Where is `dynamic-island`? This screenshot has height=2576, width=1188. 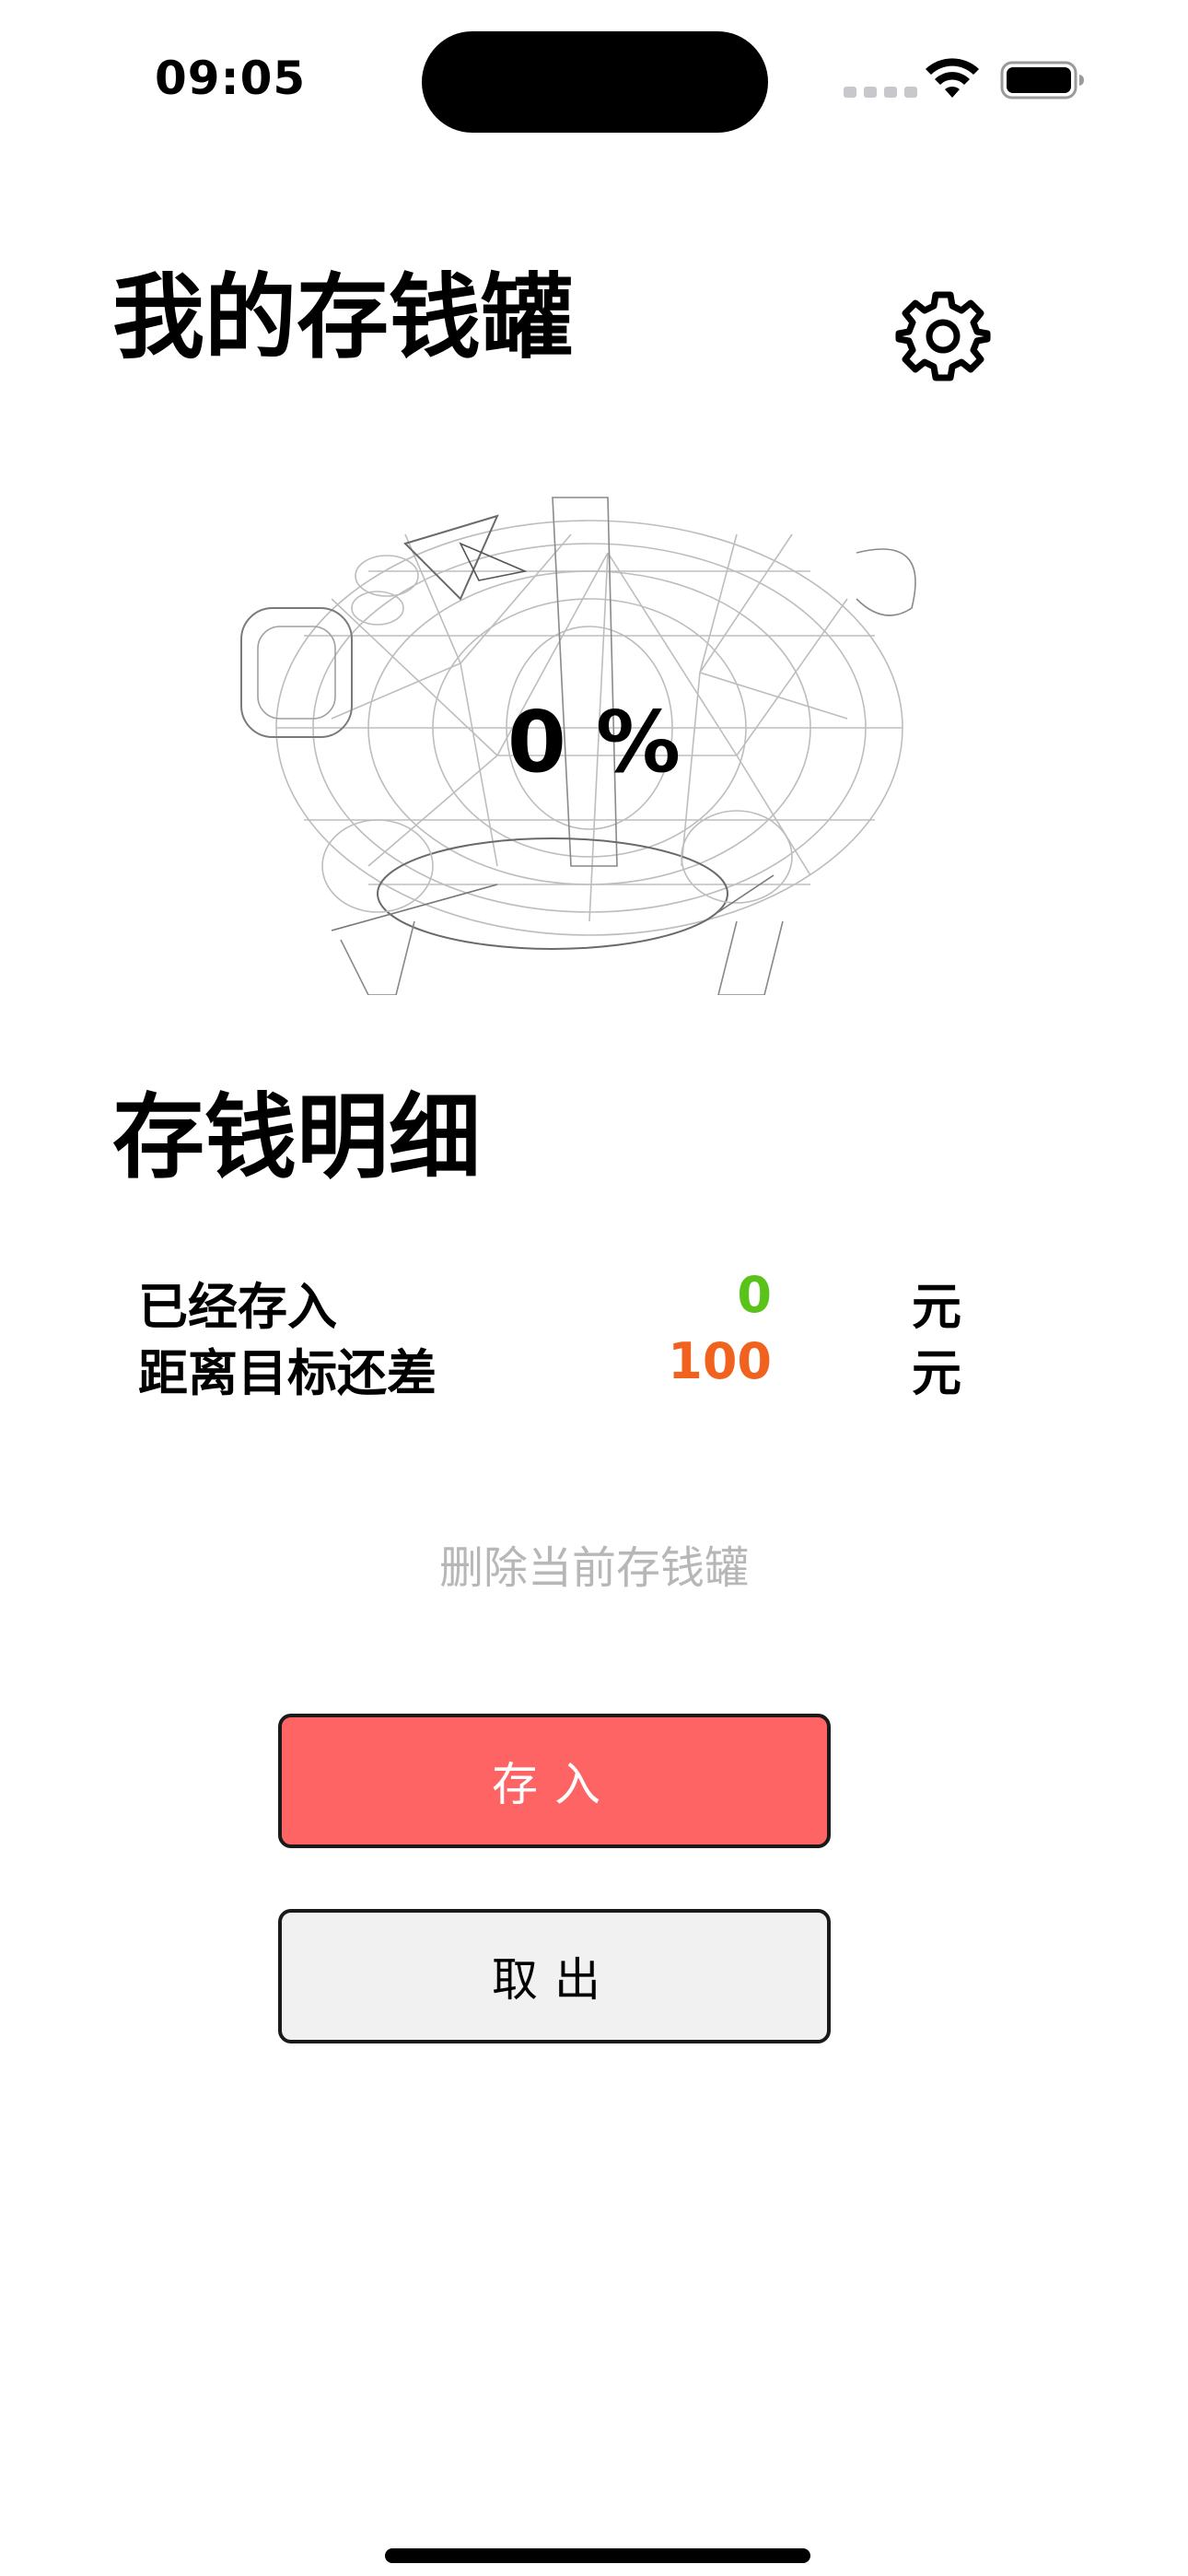
dynamic-island is located at coordinates (595, 82).